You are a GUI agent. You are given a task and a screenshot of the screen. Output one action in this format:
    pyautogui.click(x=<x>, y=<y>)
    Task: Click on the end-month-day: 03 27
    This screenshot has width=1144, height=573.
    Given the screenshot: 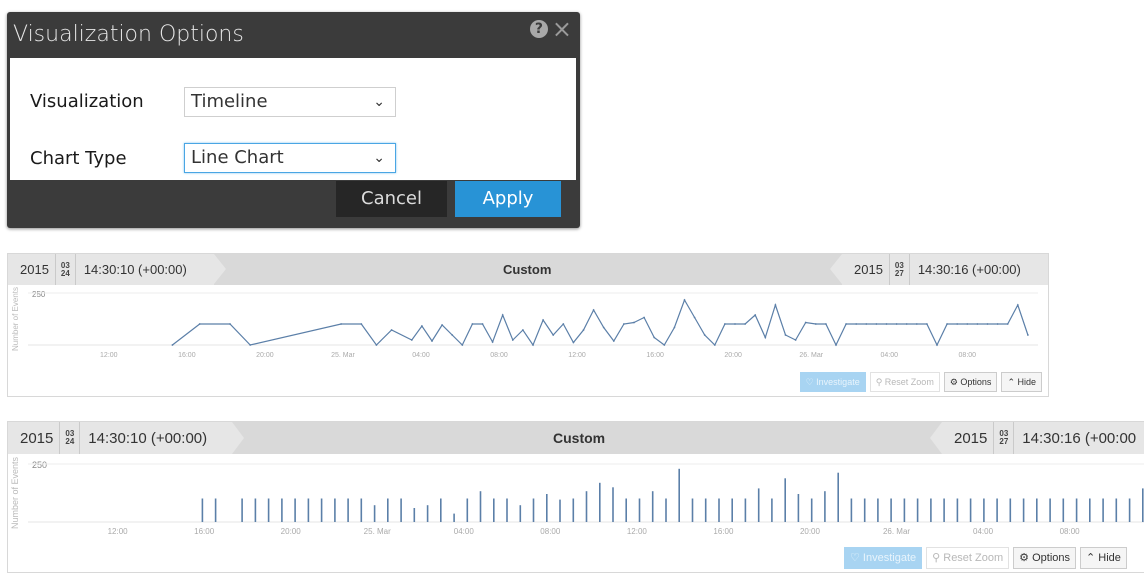 What is the action you would take?
    pyautogui.click(x=1004, y=438)
    